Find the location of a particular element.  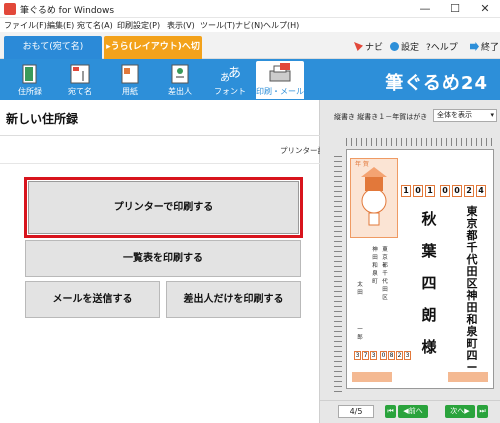

nav-label: 印刷・メール is located at coordinates (280, 91).